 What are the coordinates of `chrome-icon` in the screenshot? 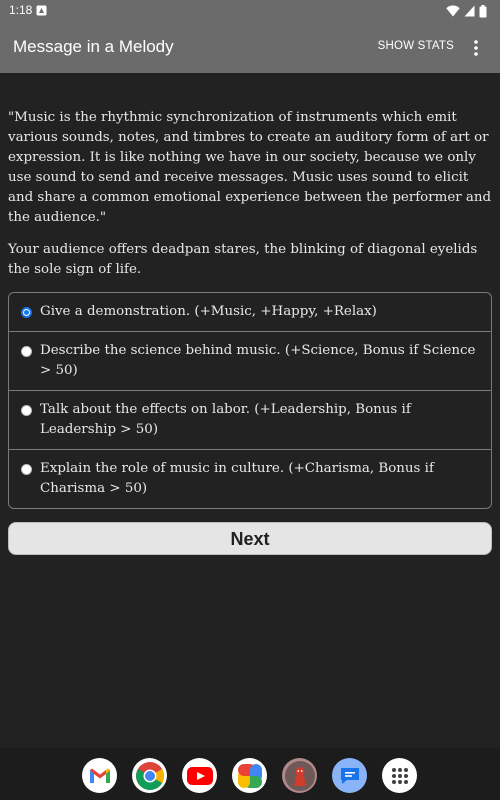 It's located at (149, 775).